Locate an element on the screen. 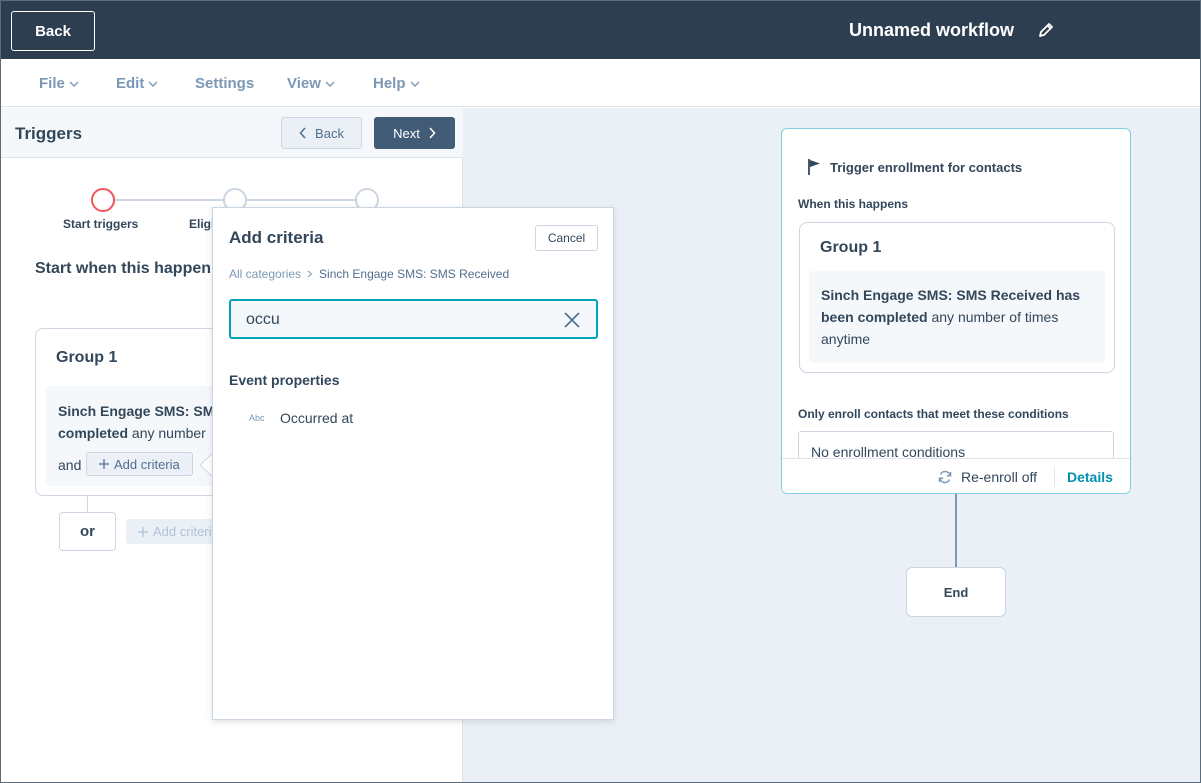 The width and height of the screenshot is (1201, 783). or-connector is located at coordinates (87, 504).